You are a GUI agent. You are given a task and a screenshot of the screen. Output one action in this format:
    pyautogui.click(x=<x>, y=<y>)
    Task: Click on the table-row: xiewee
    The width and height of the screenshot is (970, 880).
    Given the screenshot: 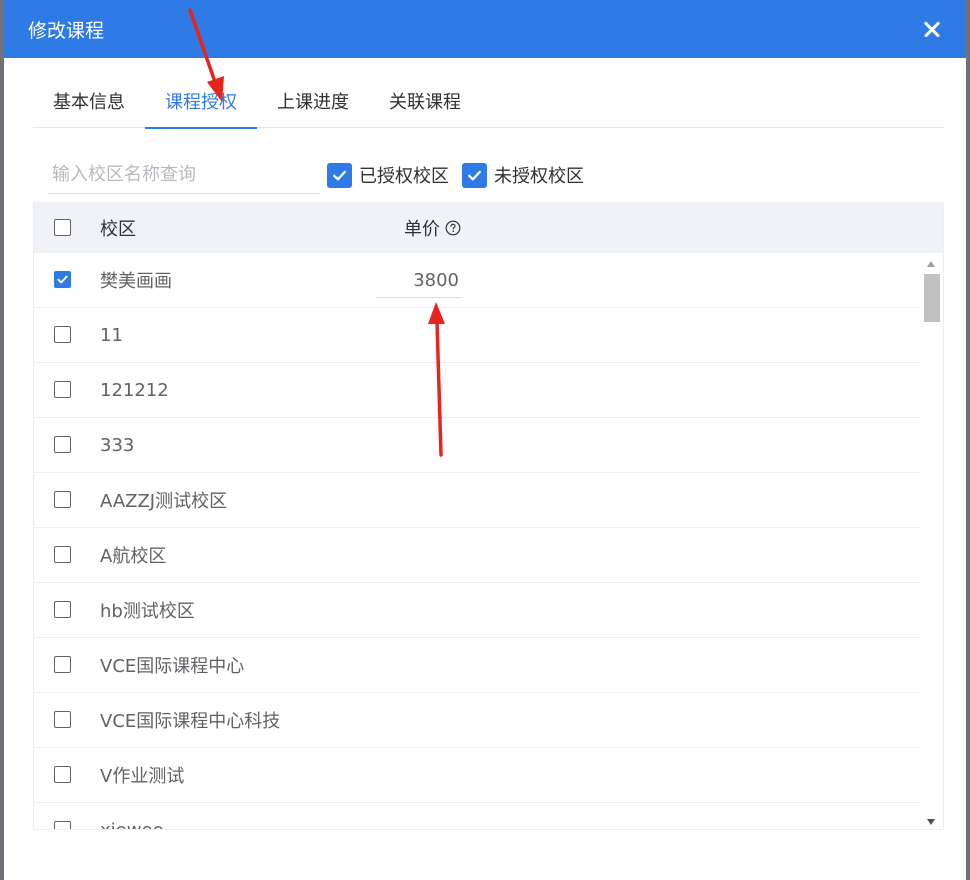 What is the action you would take?
    pyautogui.click(x=478, y=816)
    